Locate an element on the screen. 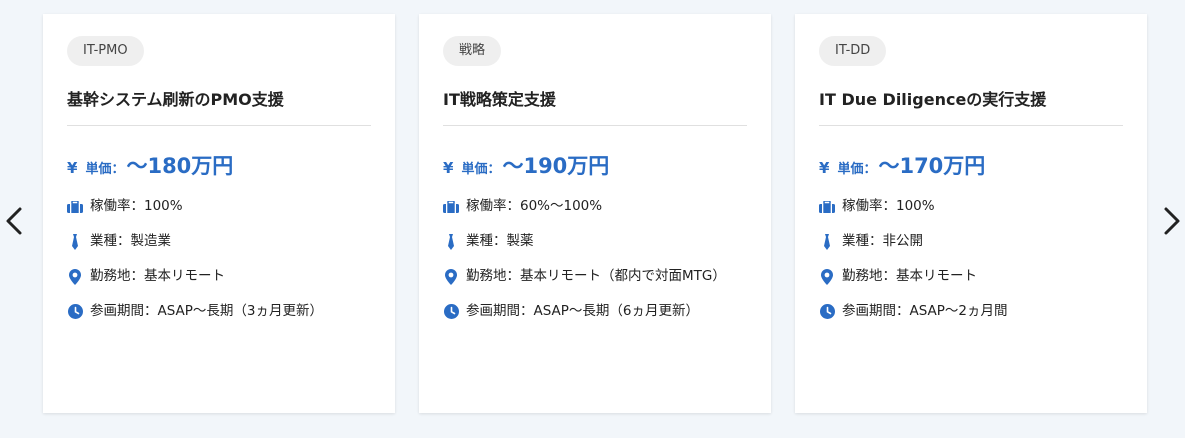 The height and width of the screenshot is (438, 1185). chevron-right-icon is located at coordinates (1172, 221).